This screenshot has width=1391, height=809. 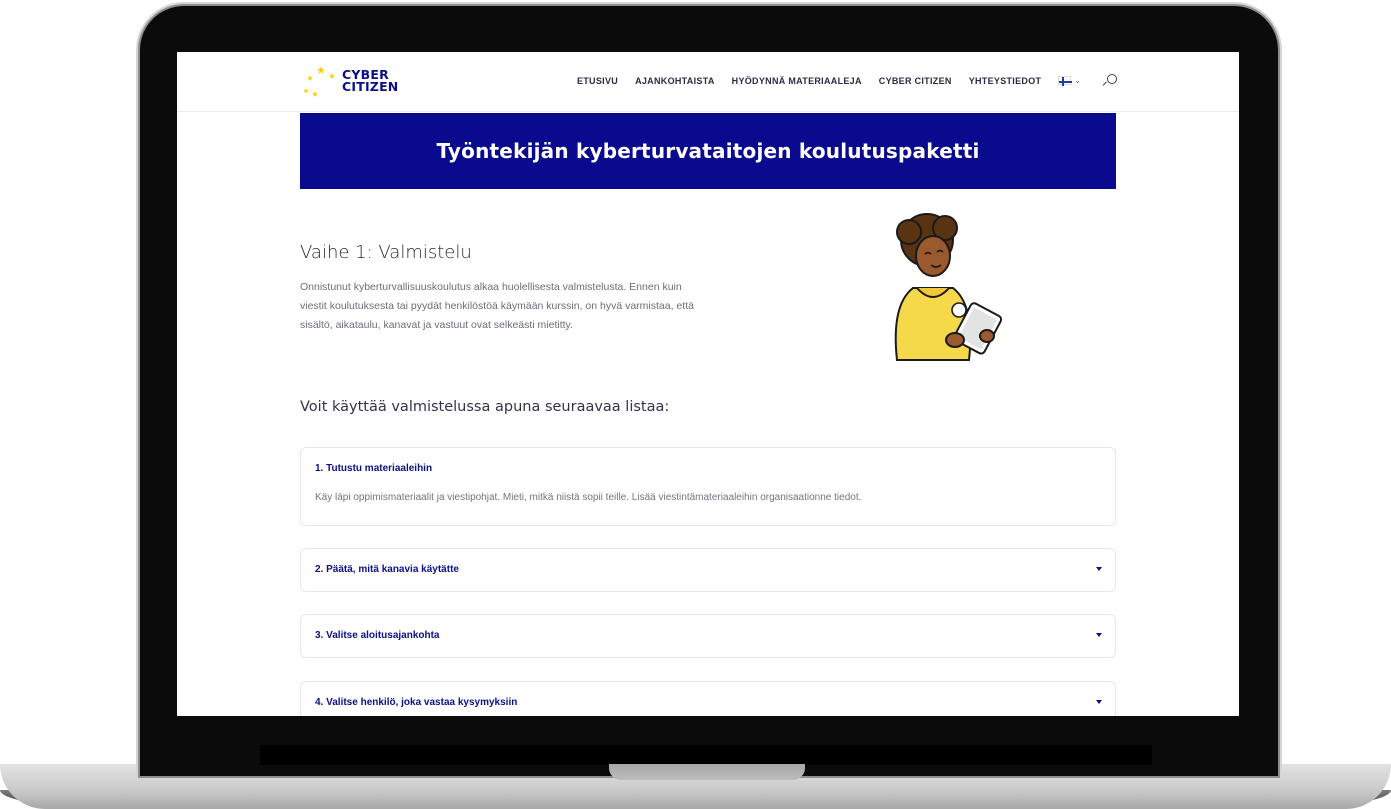 I want to click on chevron-down-icon: ⌄, so click(x=1077, y=80).